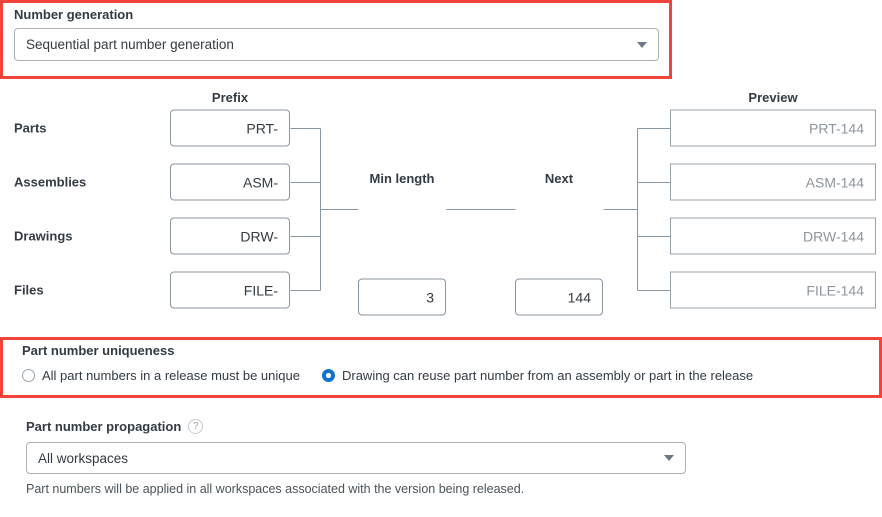 The image size is (882, 517). Describe the element at coordinates (230, 236) in the screenshot. I see `prefix-input-drawings: DRW-` at that location.